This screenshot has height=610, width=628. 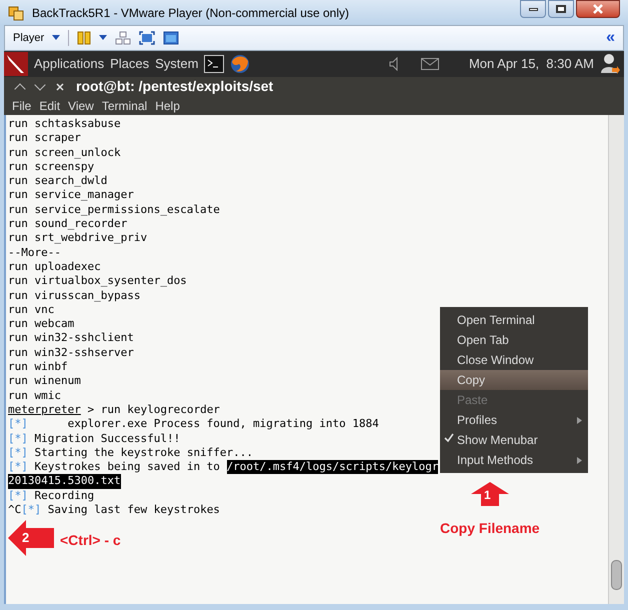 What do you see at coordinates (514, 460) in the screenshot?
I see `menu-item: Input Methods` at bounding box center [514, 460].